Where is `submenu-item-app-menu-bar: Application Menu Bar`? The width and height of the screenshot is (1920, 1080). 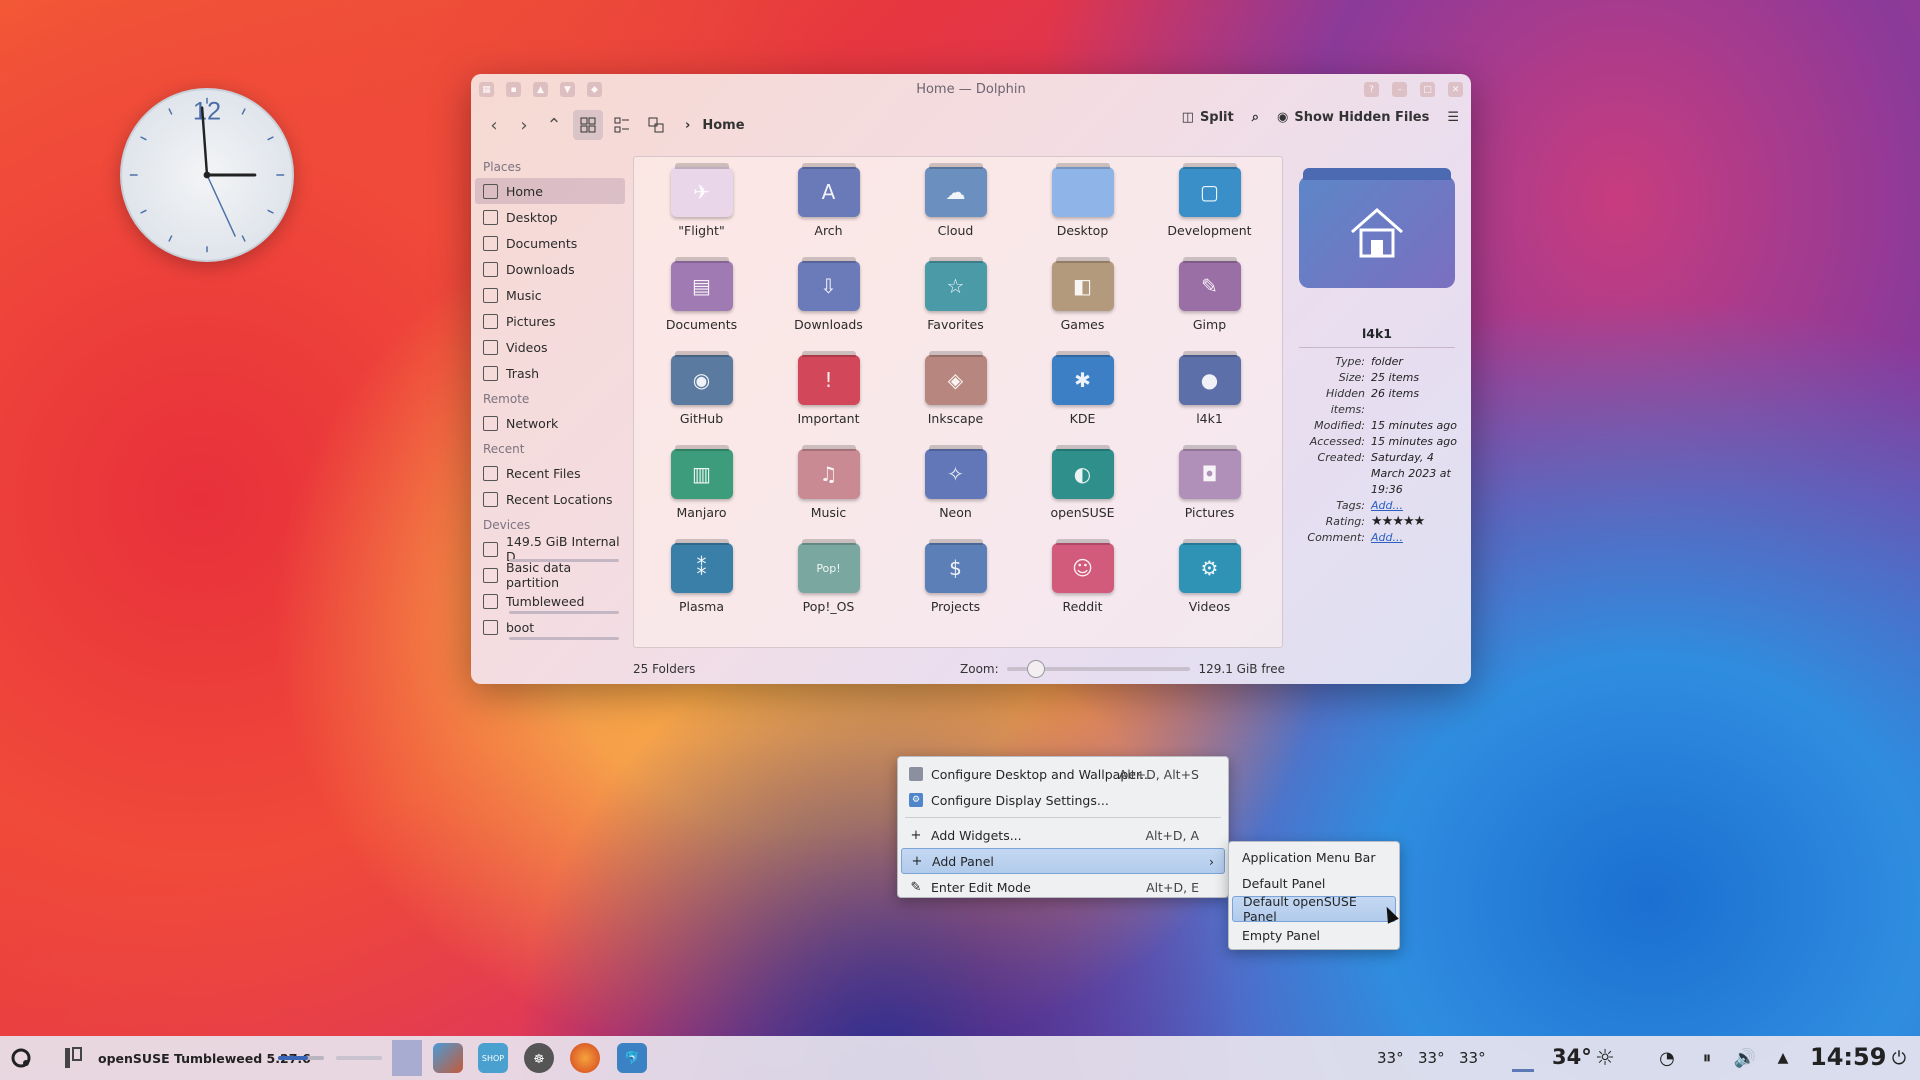
submenu-item-app-menu-bar: Application Menu Bar is located at coordinates (1314, 857).